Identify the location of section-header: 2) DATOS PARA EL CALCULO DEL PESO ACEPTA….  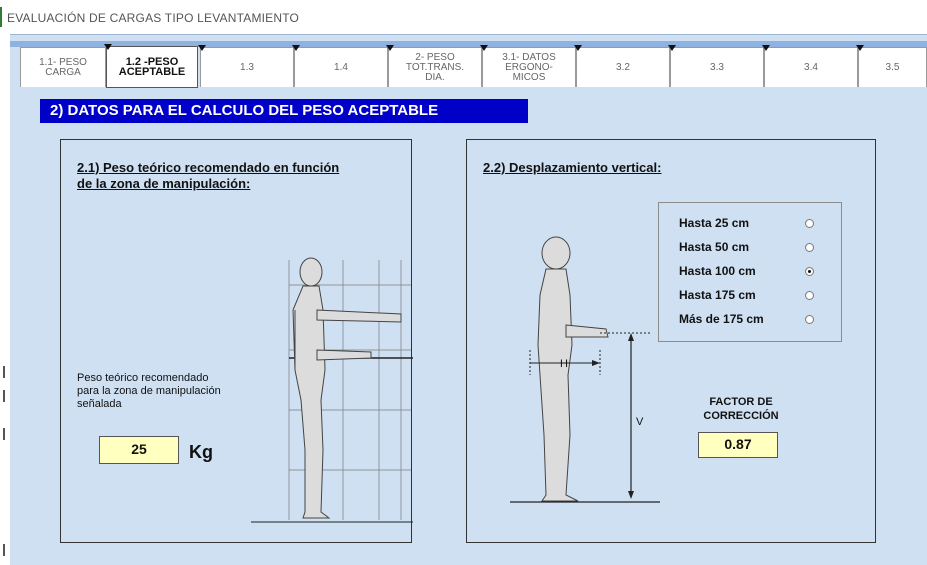
(284, 111).